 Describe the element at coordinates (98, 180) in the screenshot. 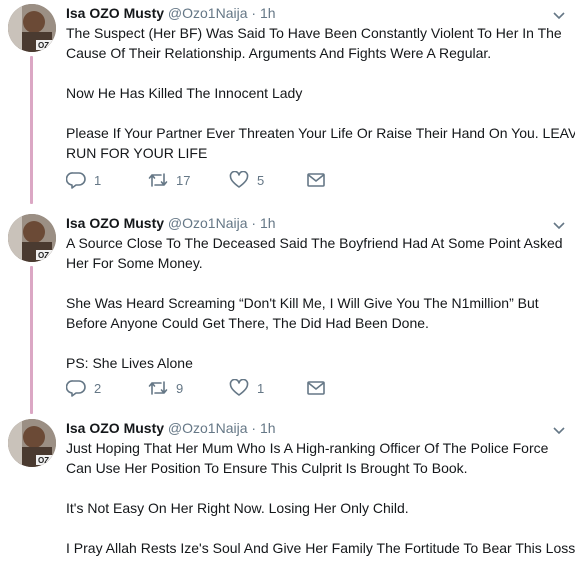

I see `reply-count: 1` at that location.